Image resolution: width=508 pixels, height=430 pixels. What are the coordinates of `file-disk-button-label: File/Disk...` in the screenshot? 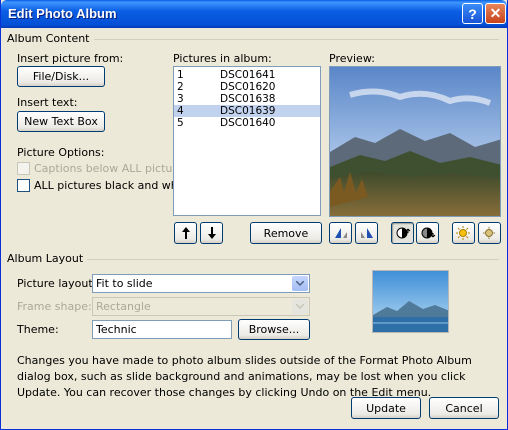 It's located at (61, 76).